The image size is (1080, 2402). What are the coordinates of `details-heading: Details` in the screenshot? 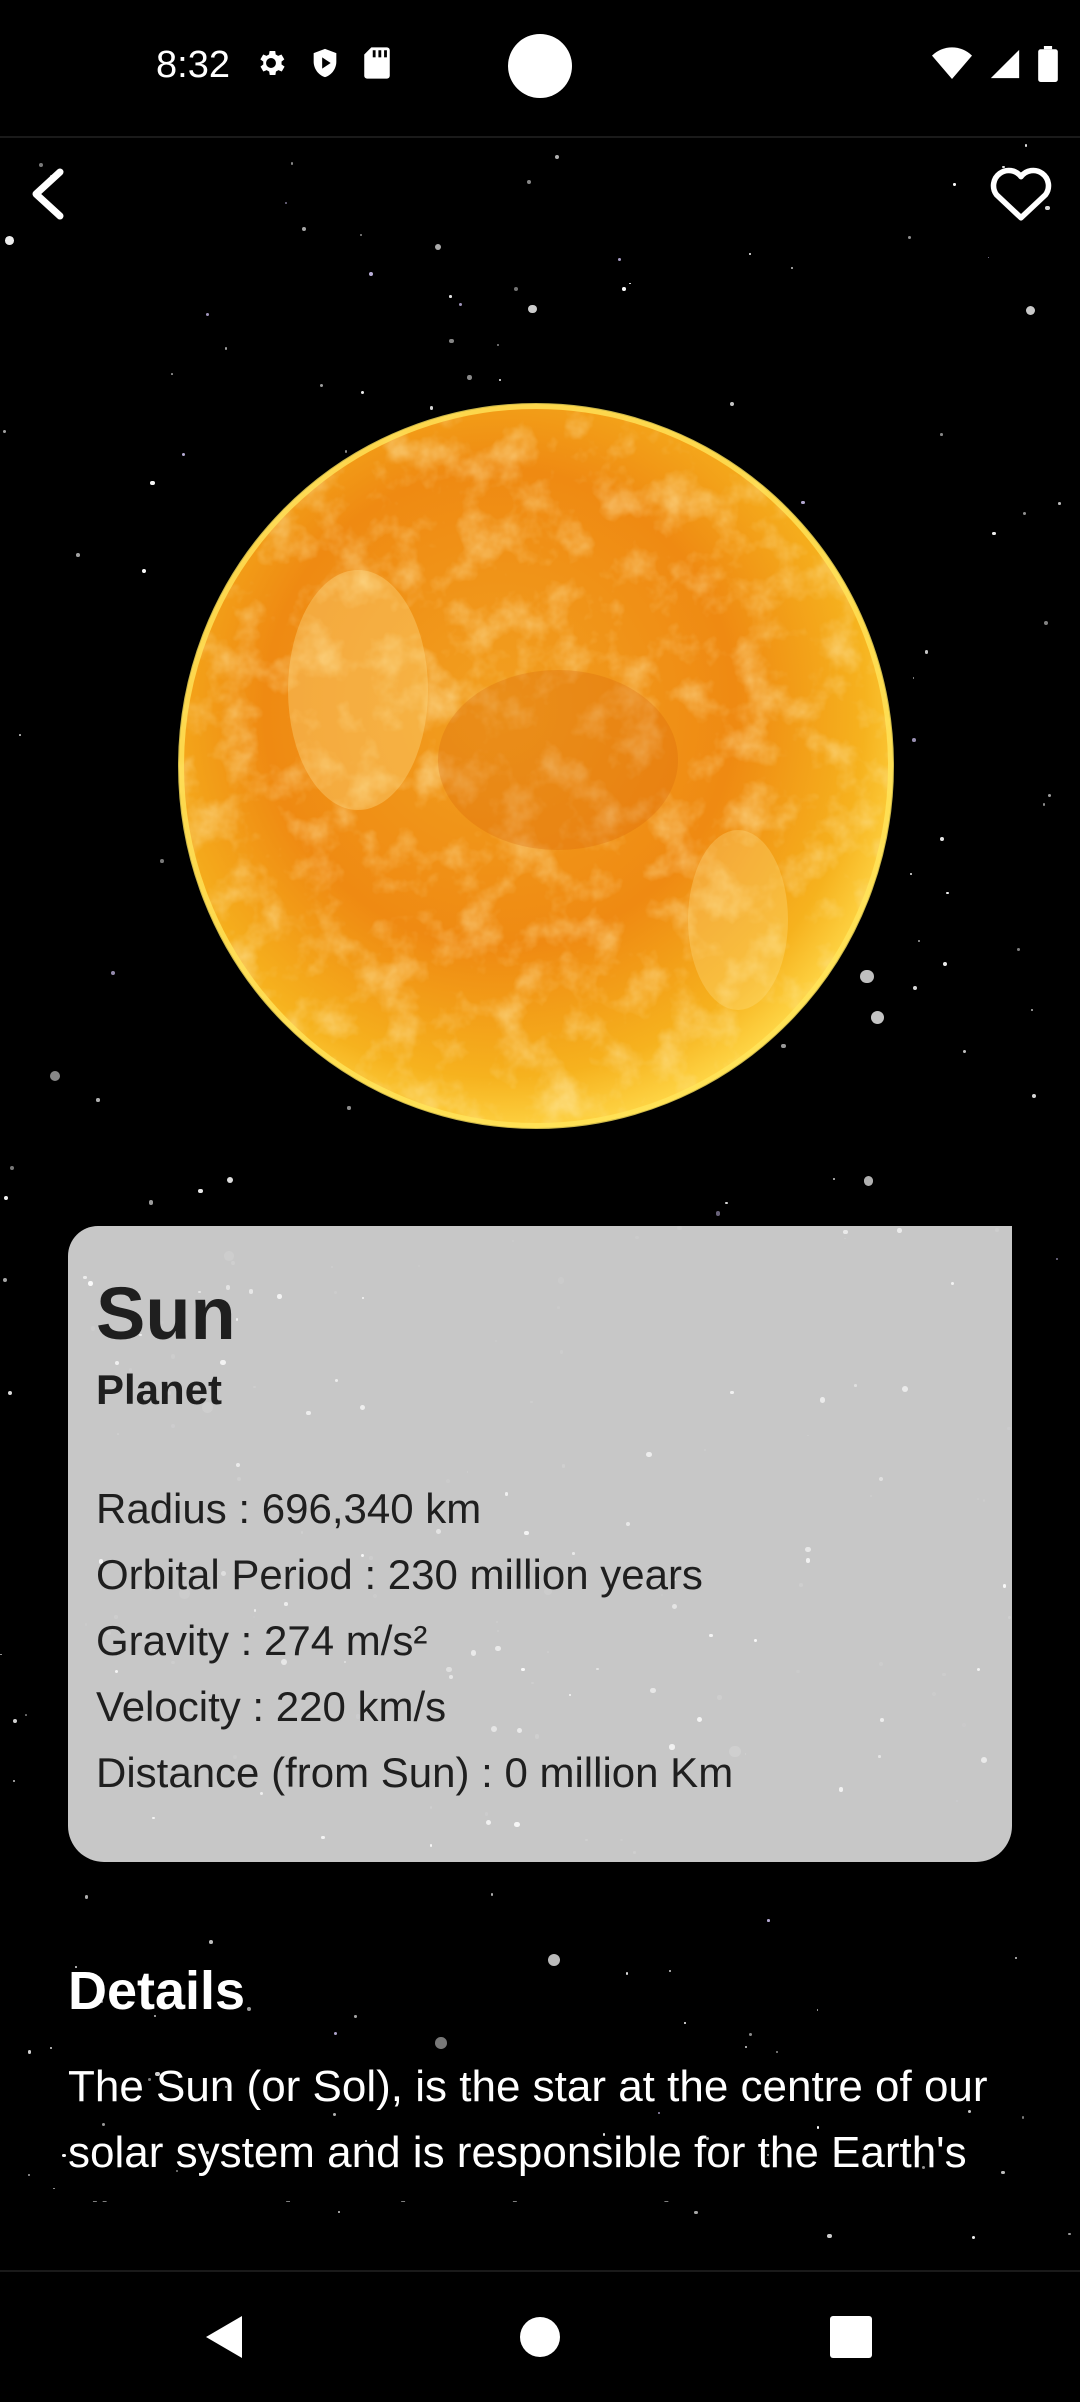 It's located at (157, 1991).